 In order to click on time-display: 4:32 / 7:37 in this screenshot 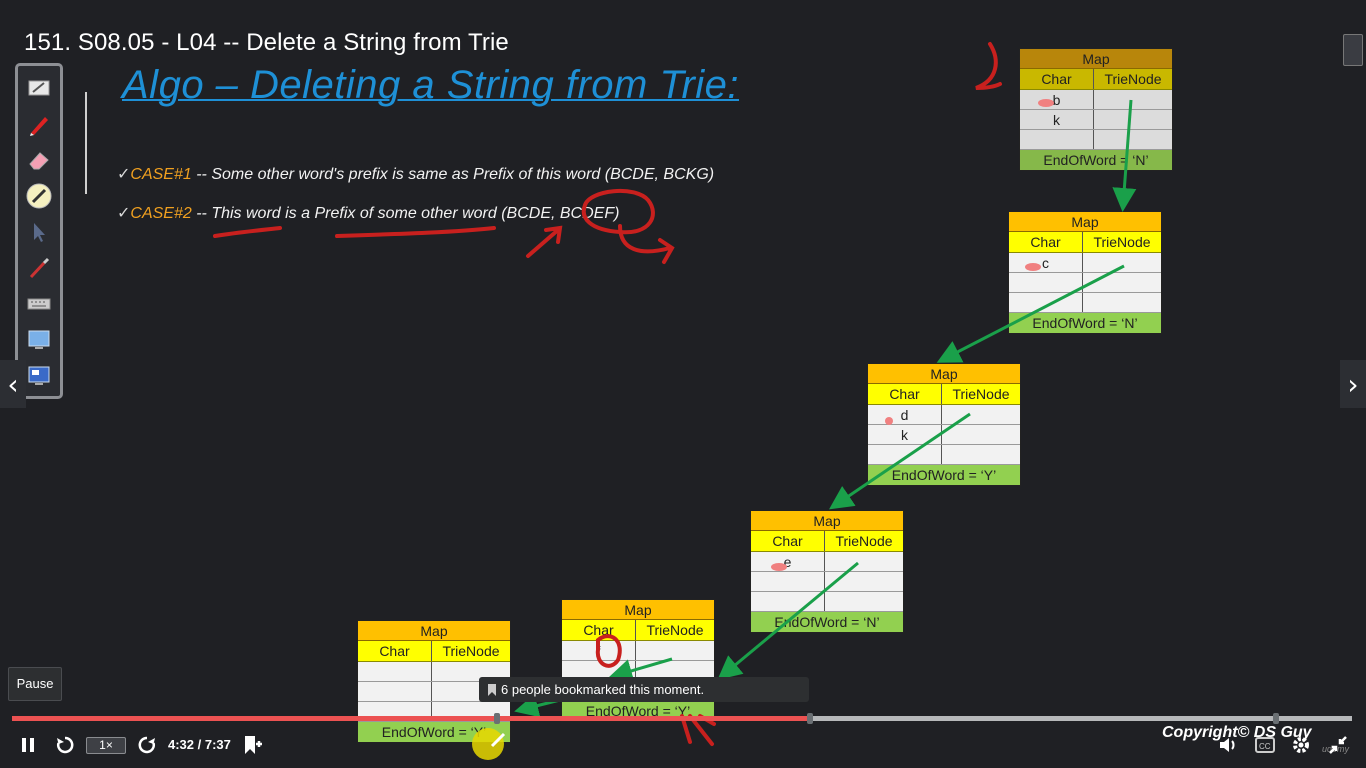, I will do `click(199, 744)`.